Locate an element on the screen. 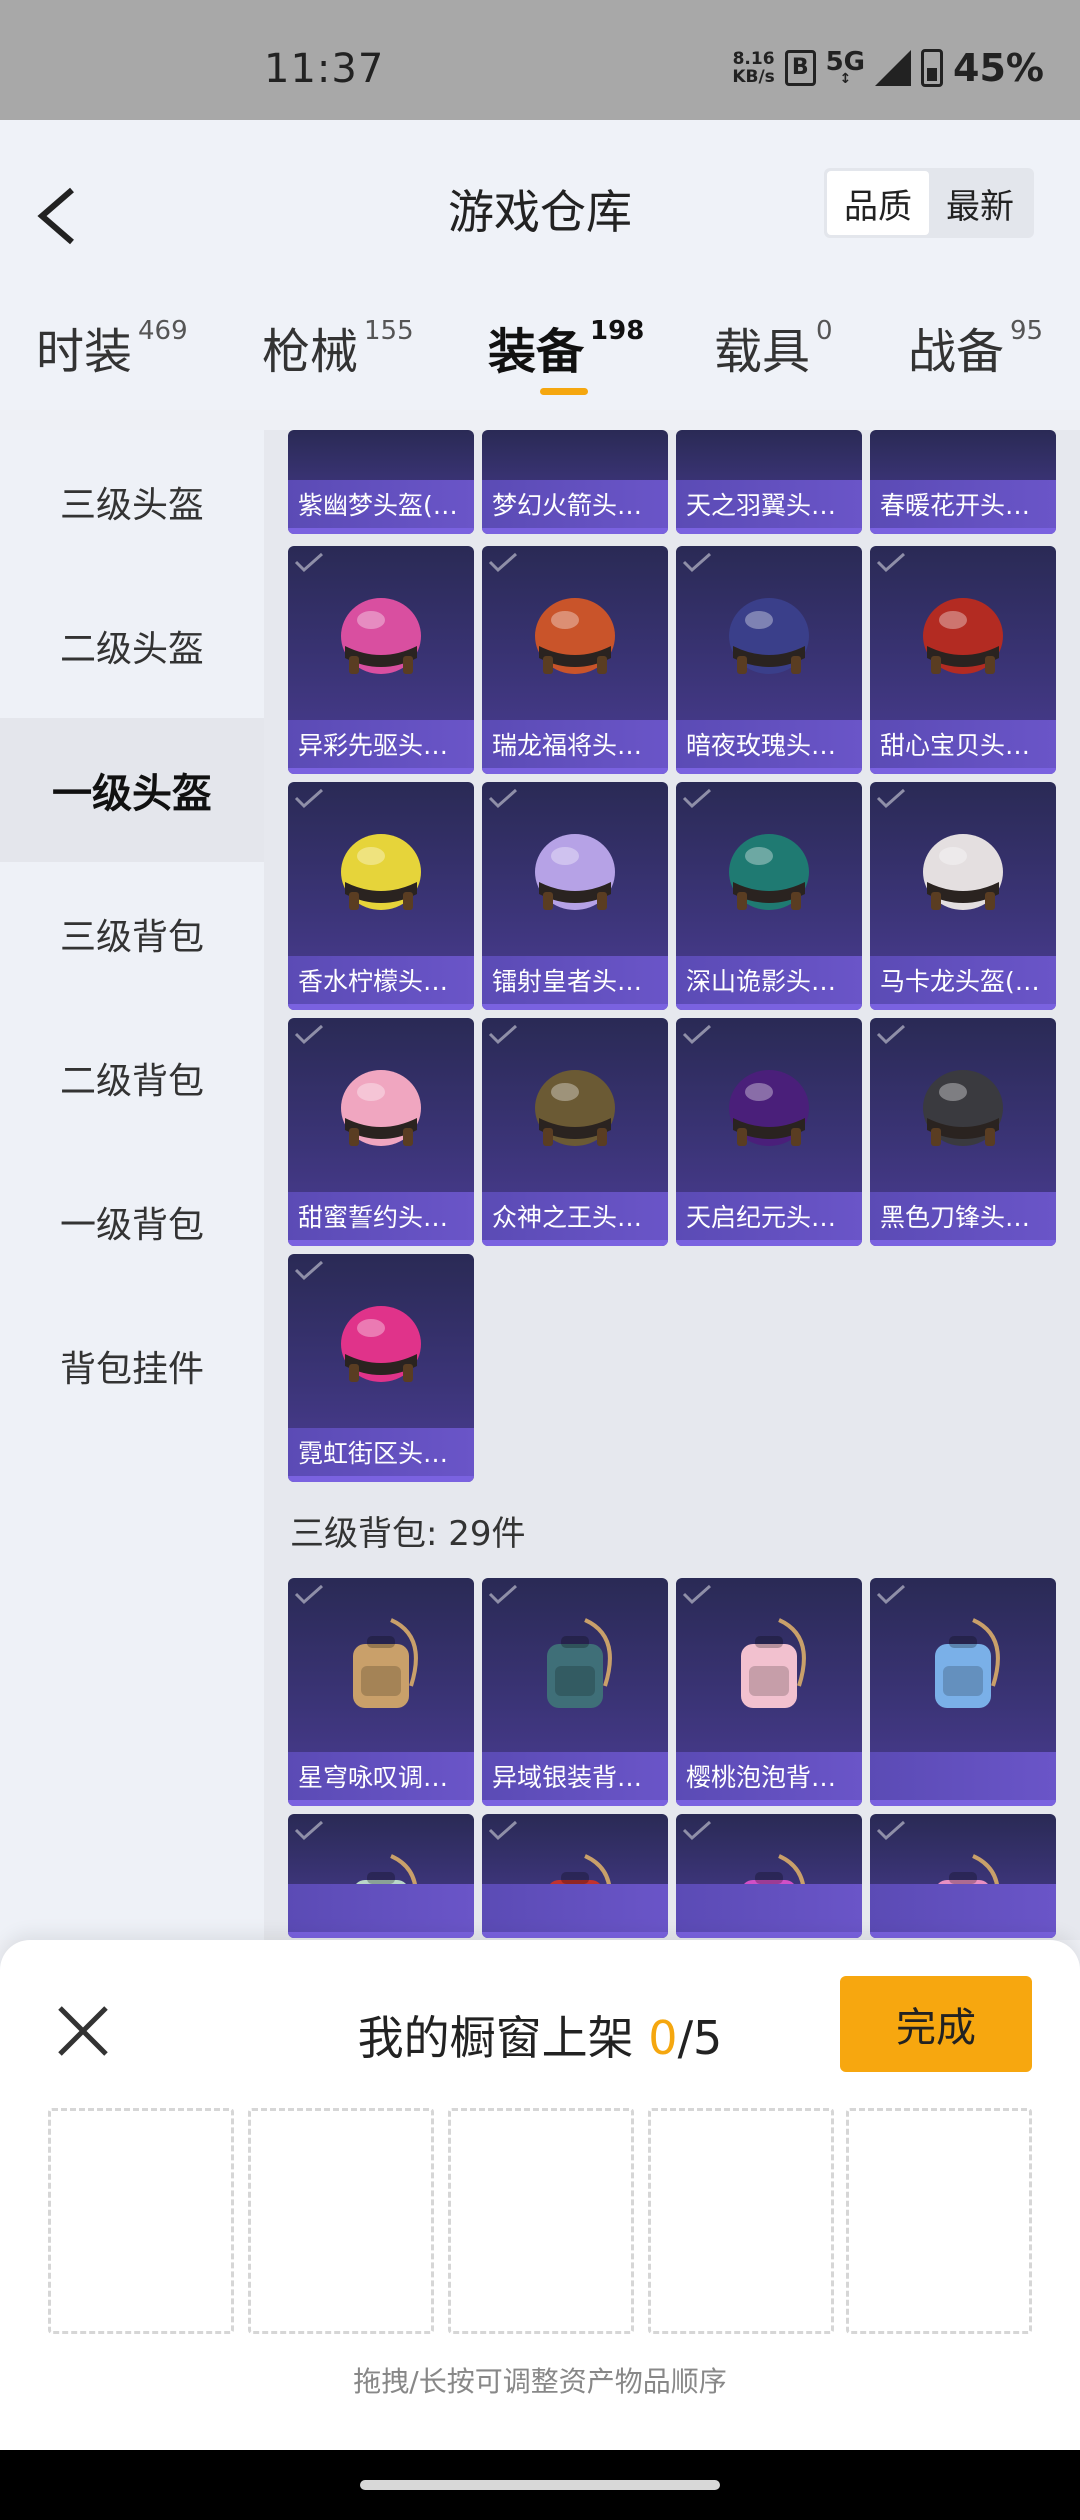 This screenshot has height=2520, width=1080. sidebar-item-level1-helmet: 一级头盔 is located at coordinates (132, 790).